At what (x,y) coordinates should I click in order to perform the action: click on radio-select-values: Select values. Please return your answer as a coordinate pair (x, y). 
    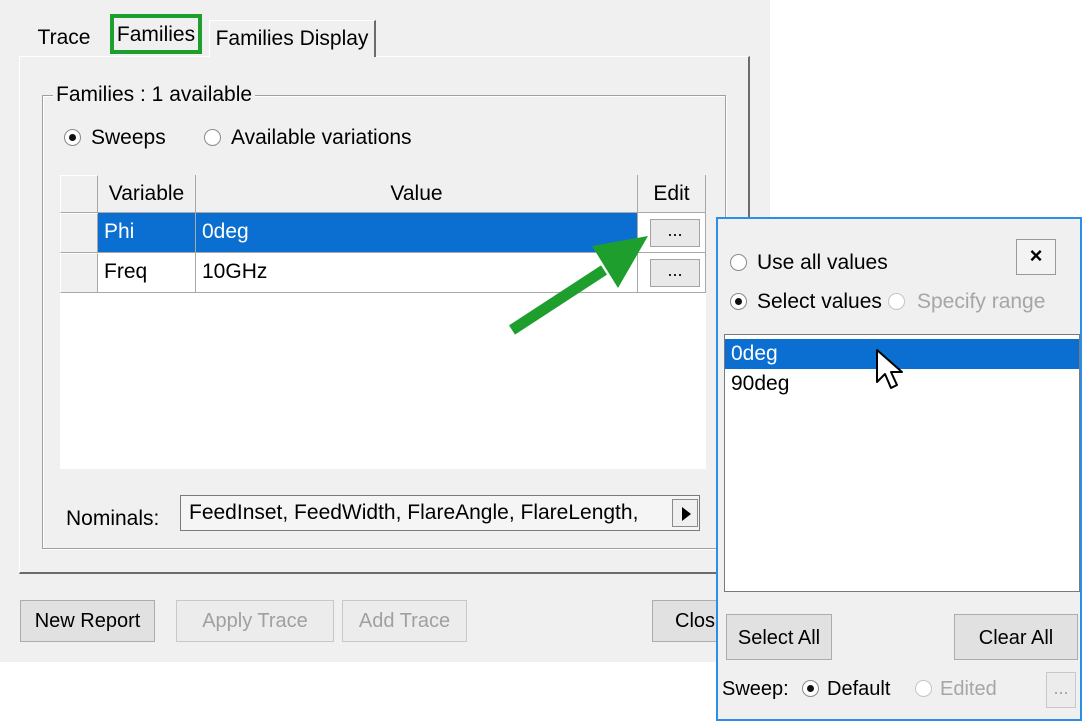
    Looking at the image, I should click on (806, 302).